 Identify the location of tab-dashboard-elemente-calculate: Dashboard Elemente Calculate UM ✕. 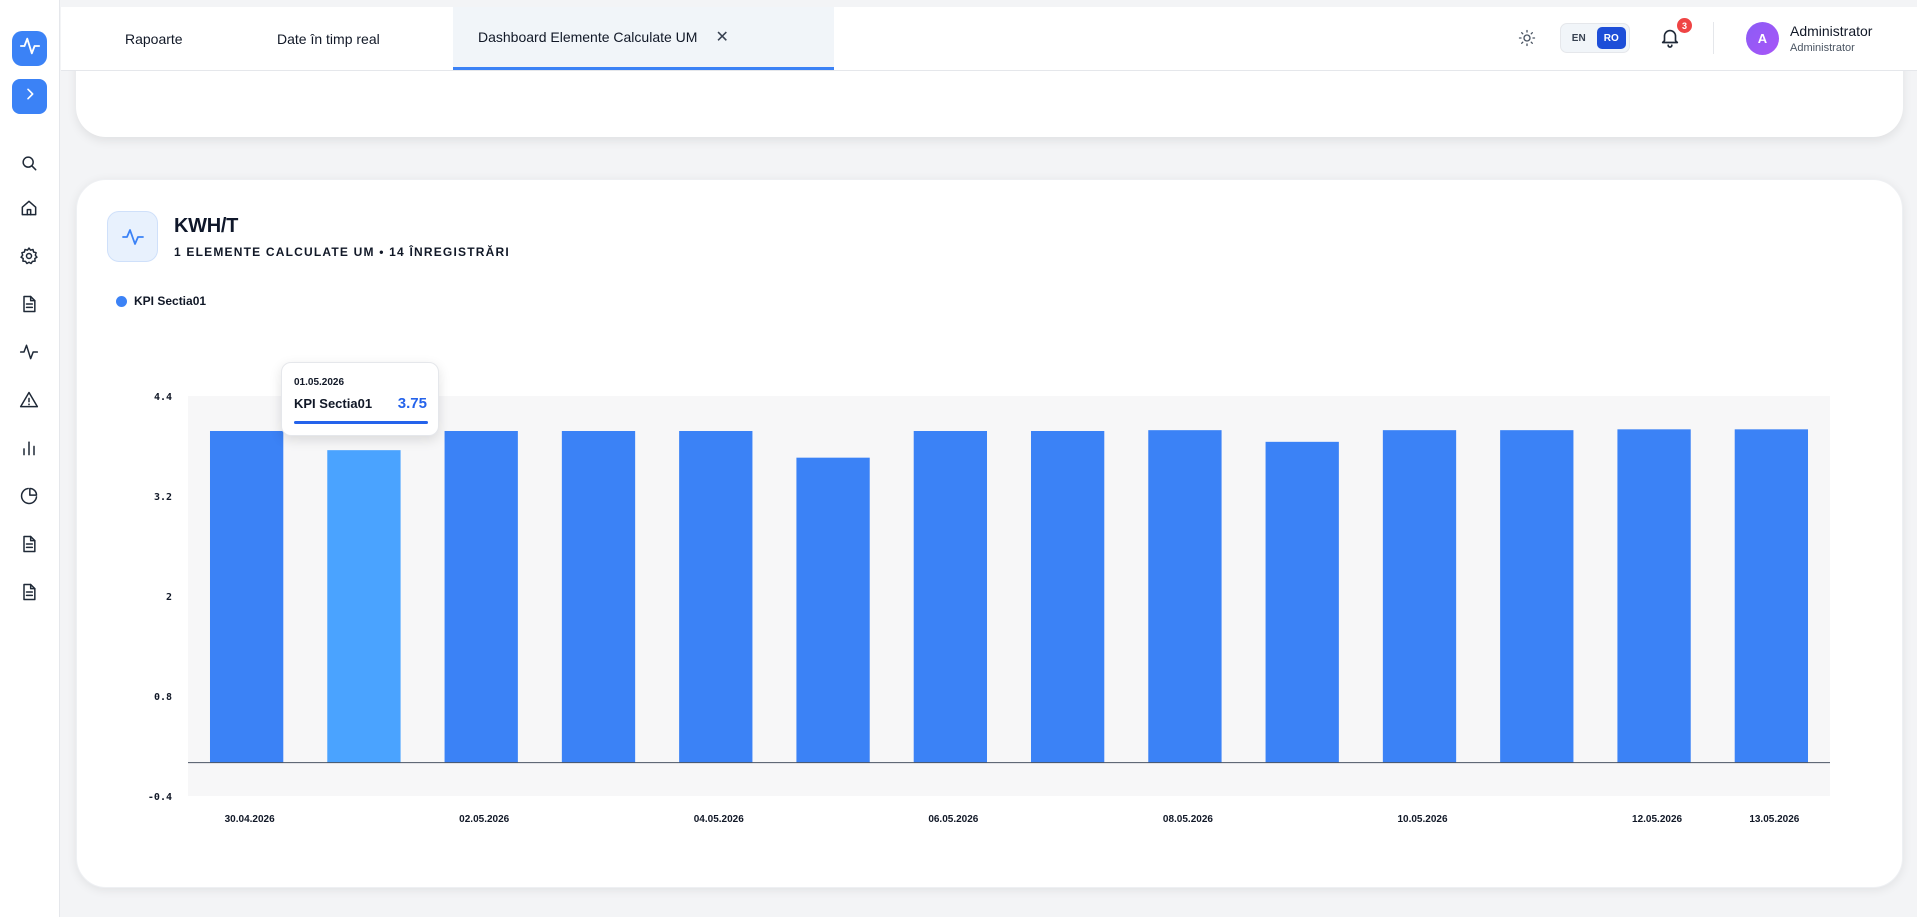
(643, 38).